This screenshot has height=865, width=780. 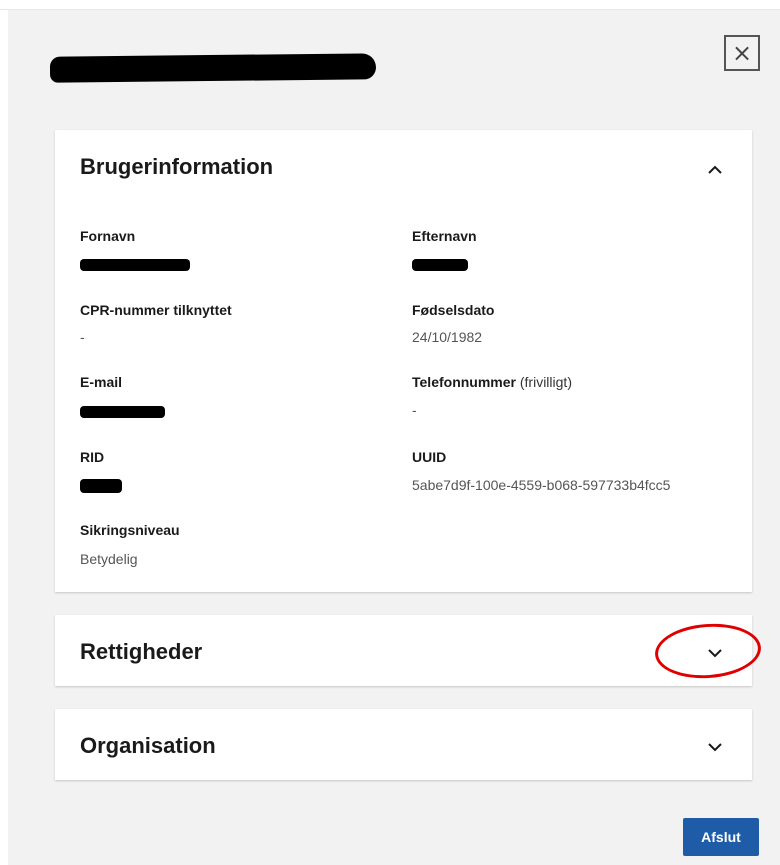 What do you see at coordinates (444, 236) in the screenshot?
I see `efternavn-label: Efternavn` at bounding box center [444, 236].